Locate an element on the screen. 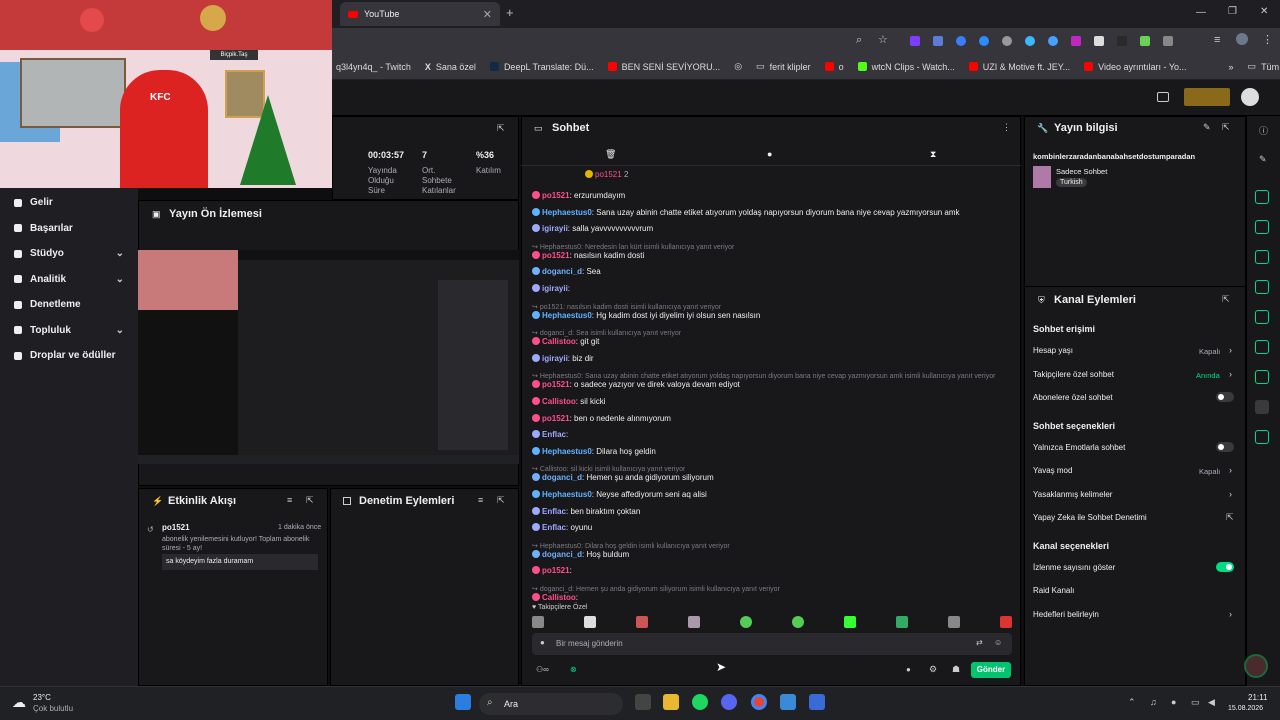 The image size is (1280, 720). headset-icon: ♫ is located at coordinates (1153, 702).